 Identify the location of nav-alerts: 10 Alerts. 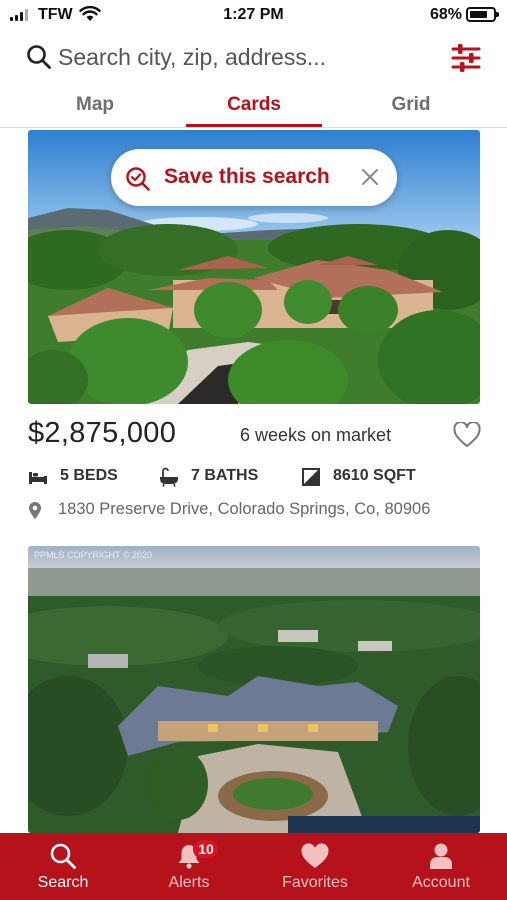
(189, 866).